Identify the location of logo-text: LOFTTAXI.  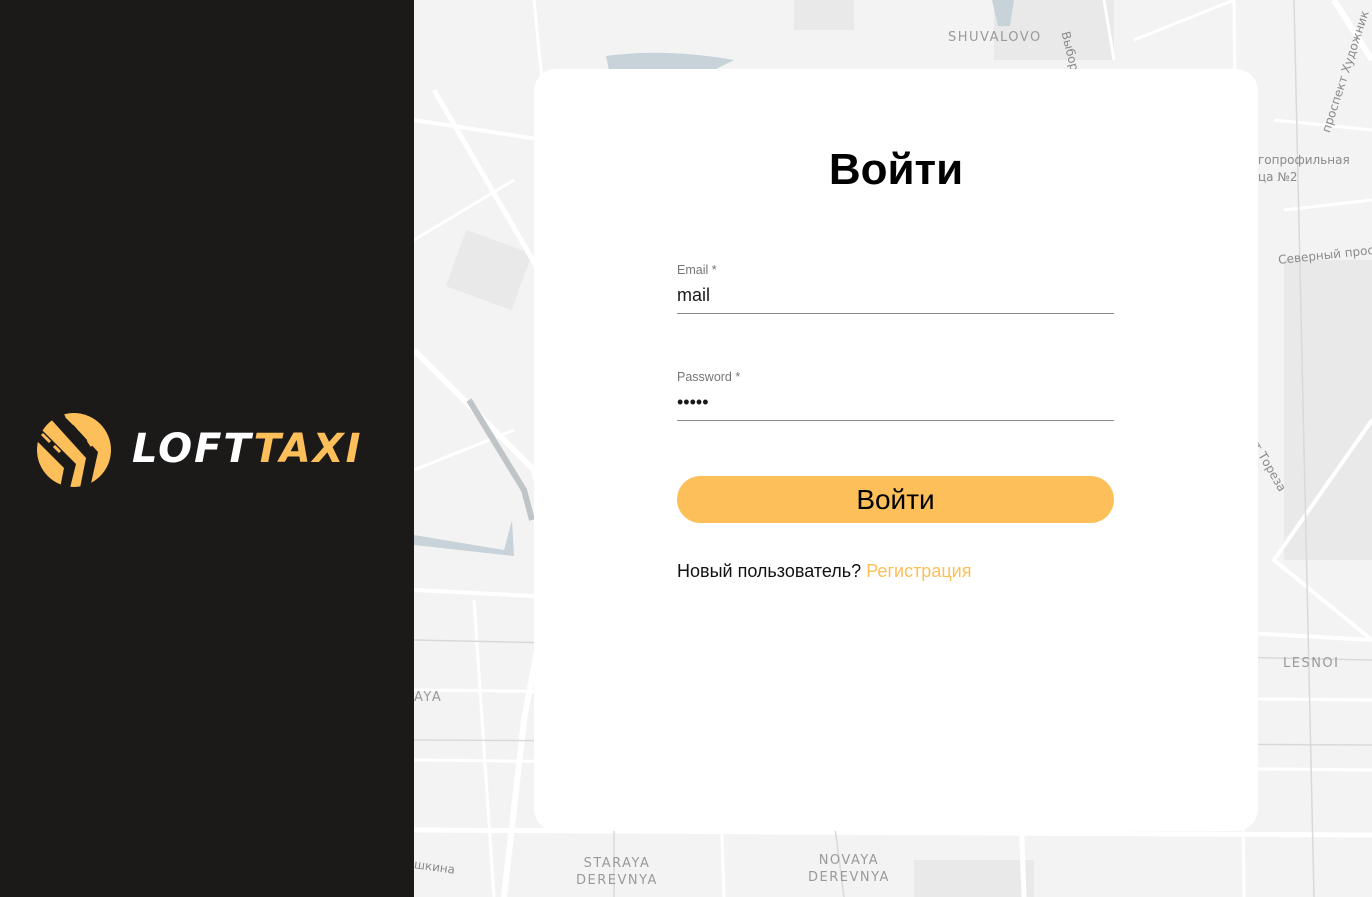
(247, 449).